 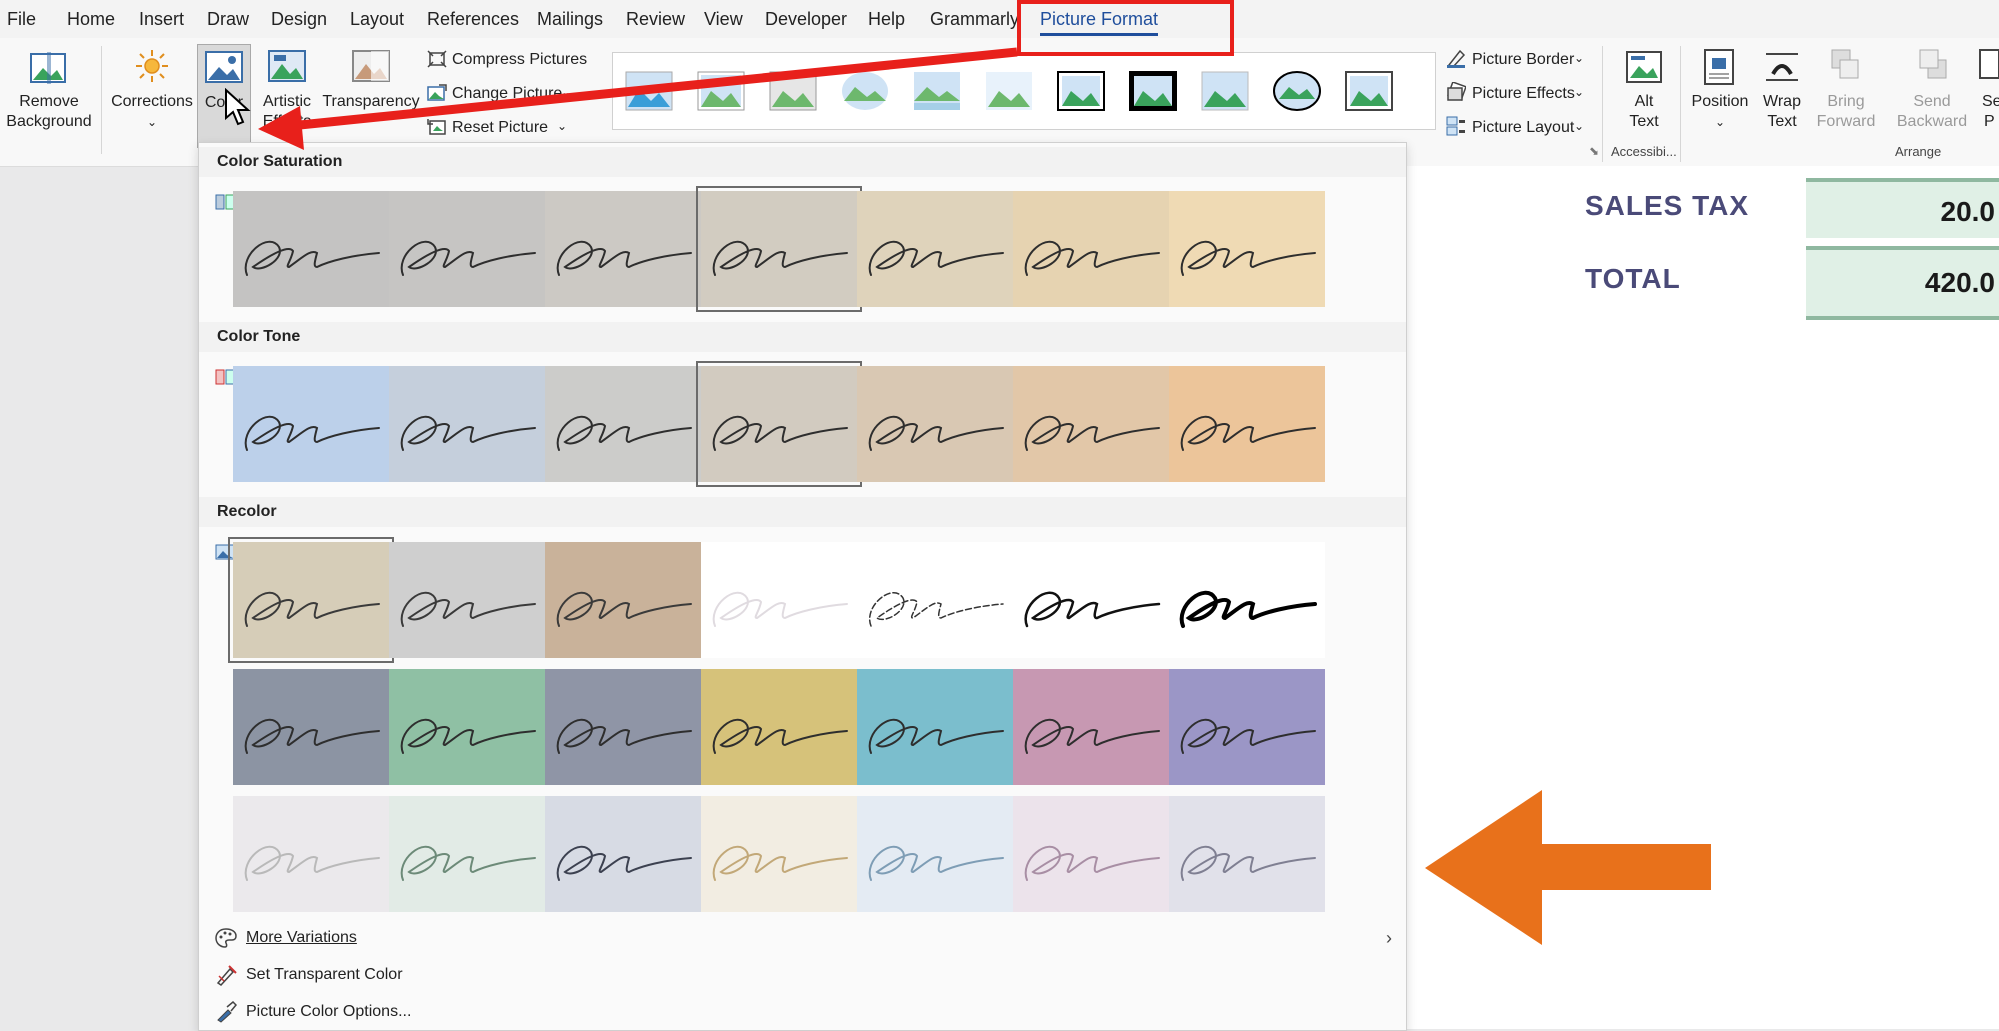 What do you see at coordinates (802, 337) in the screenshot?
I see `color-tone-header: Color Tone` at bounding box center [802, 337].